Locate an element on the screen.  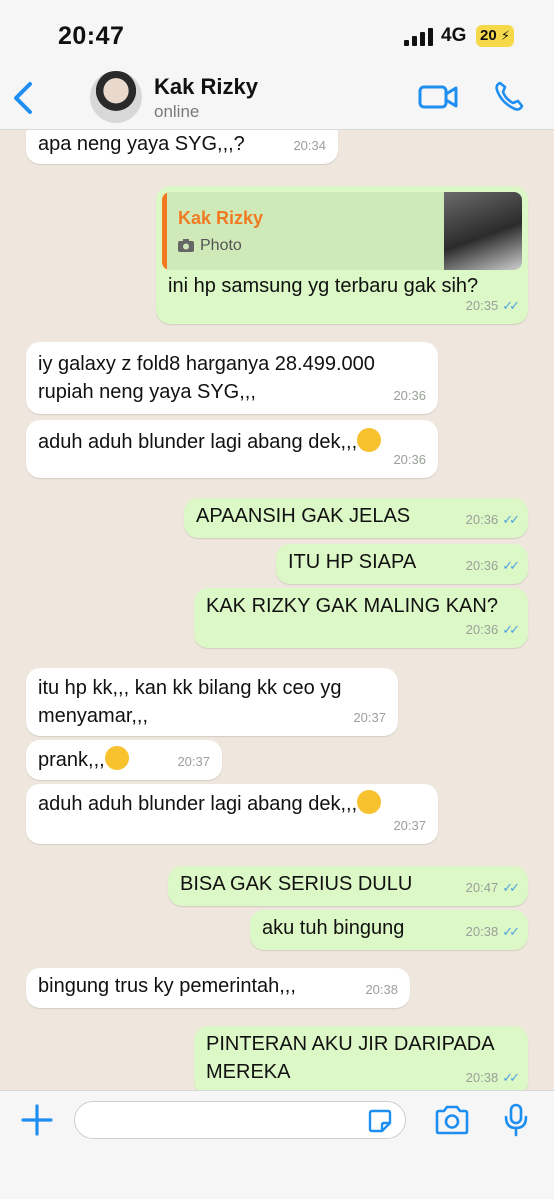
chat-header: Kak Rizky online is located at coordinates (277, 98).